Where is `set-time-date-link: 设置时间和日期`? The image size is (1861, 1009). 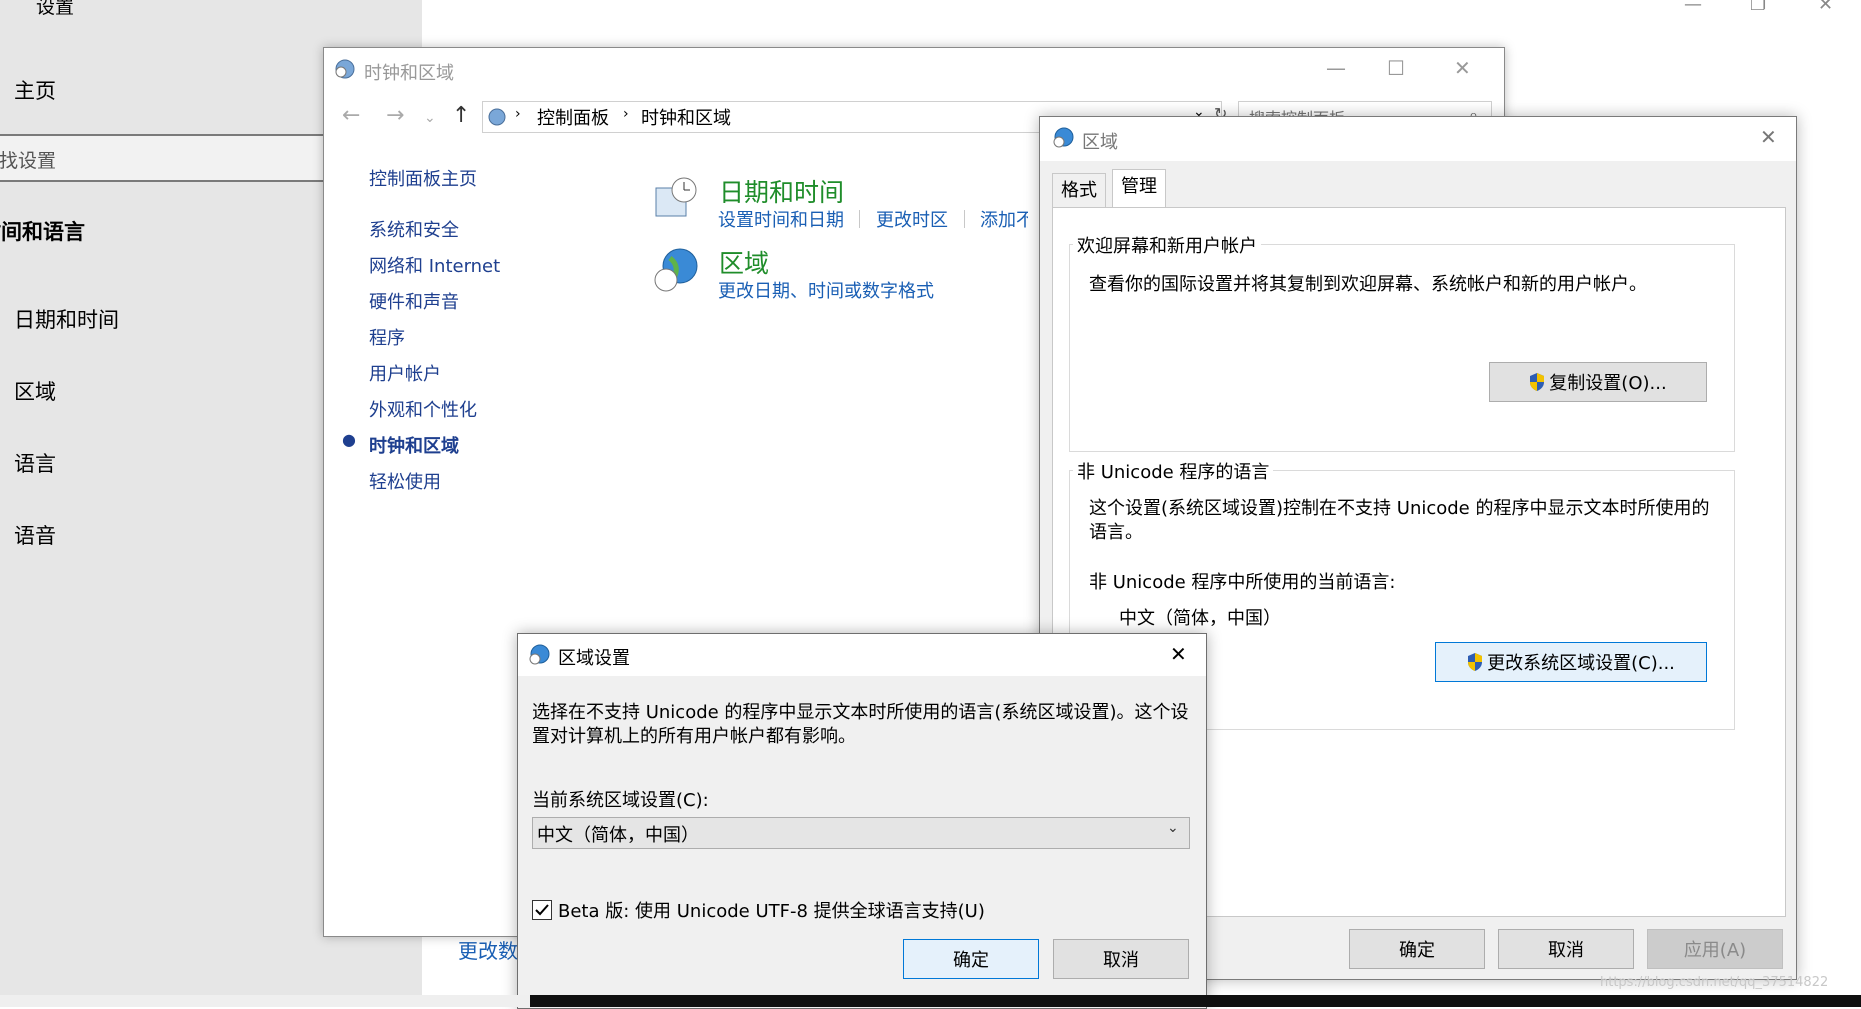
set-time-date-link: 设置时间和日期 is located at coordinates (781, 219).